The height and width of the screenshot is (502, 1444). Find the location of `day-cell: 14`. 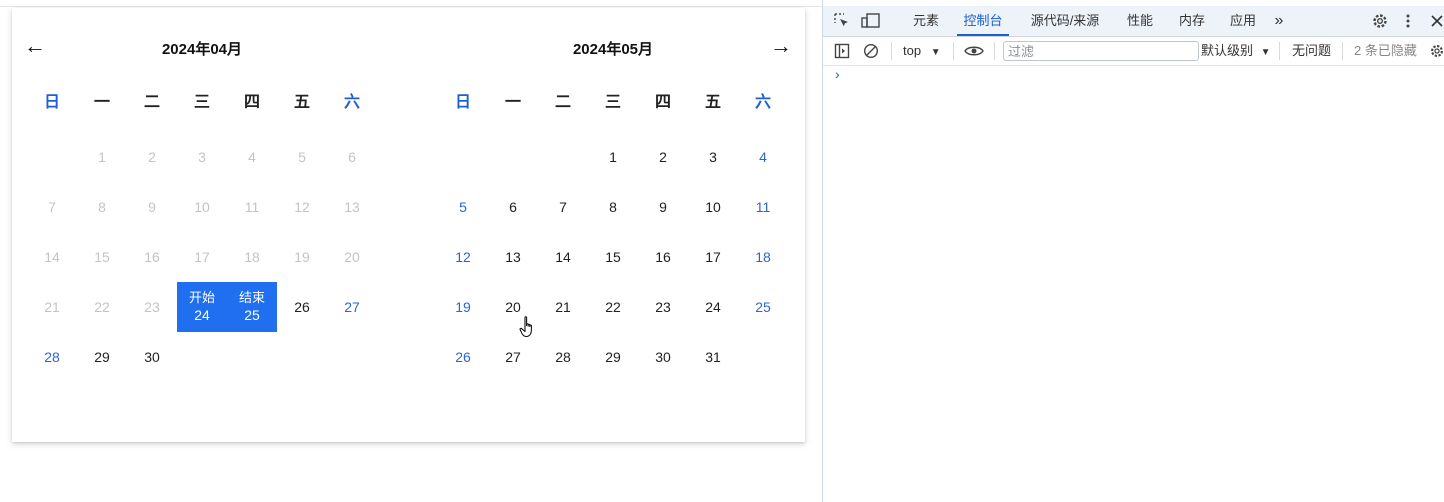

day-cell: 14 is located at coordinates (563, 257).